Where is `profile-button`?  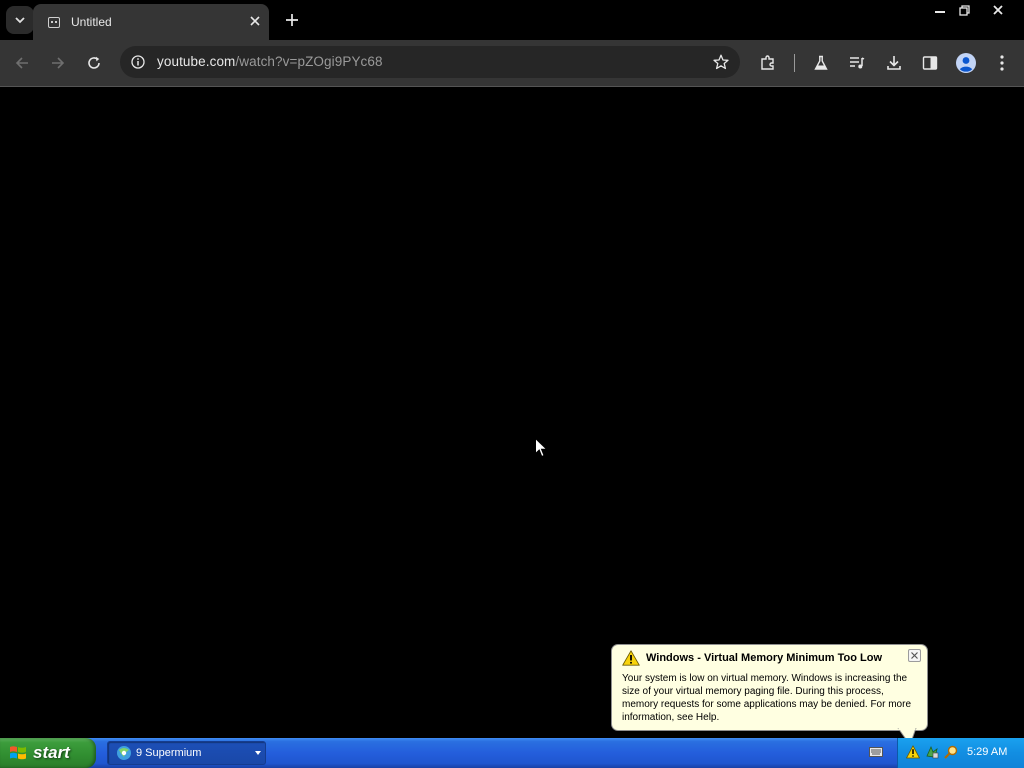
profile-button is located at coordinates (966, 63).